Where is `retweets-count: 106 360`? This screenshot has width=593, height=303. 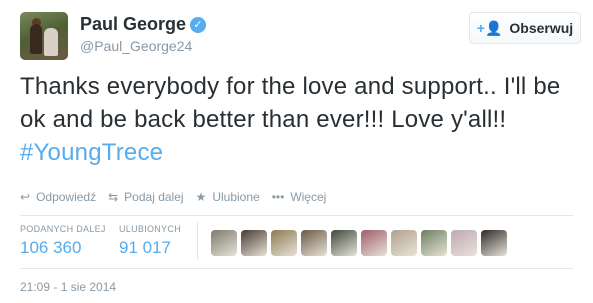
retweets-count: 106 360 is located at coordinates (51, 247).